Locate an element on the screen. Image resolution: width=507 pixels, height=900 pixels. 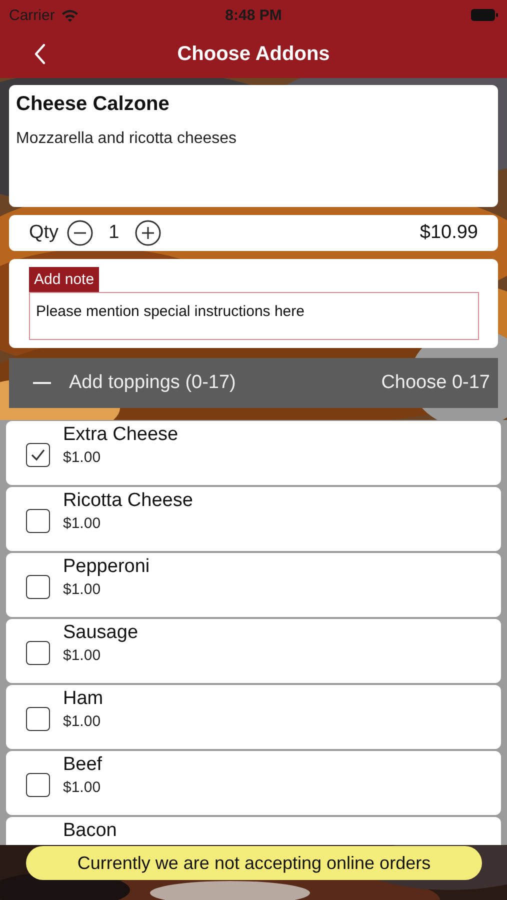
topping-name: Pepperoni is located at coordinates (106, 567).